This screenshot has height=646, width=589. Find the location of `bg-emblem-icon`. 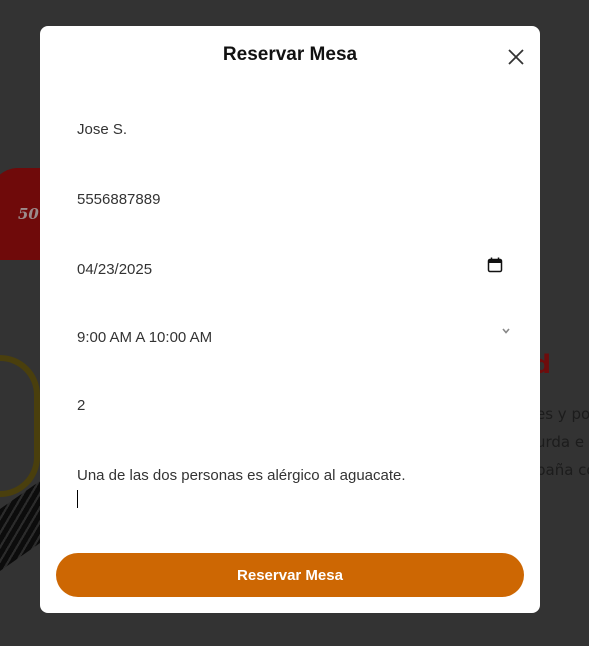

bg-emblem-icon is located at coordinates (20, 426).